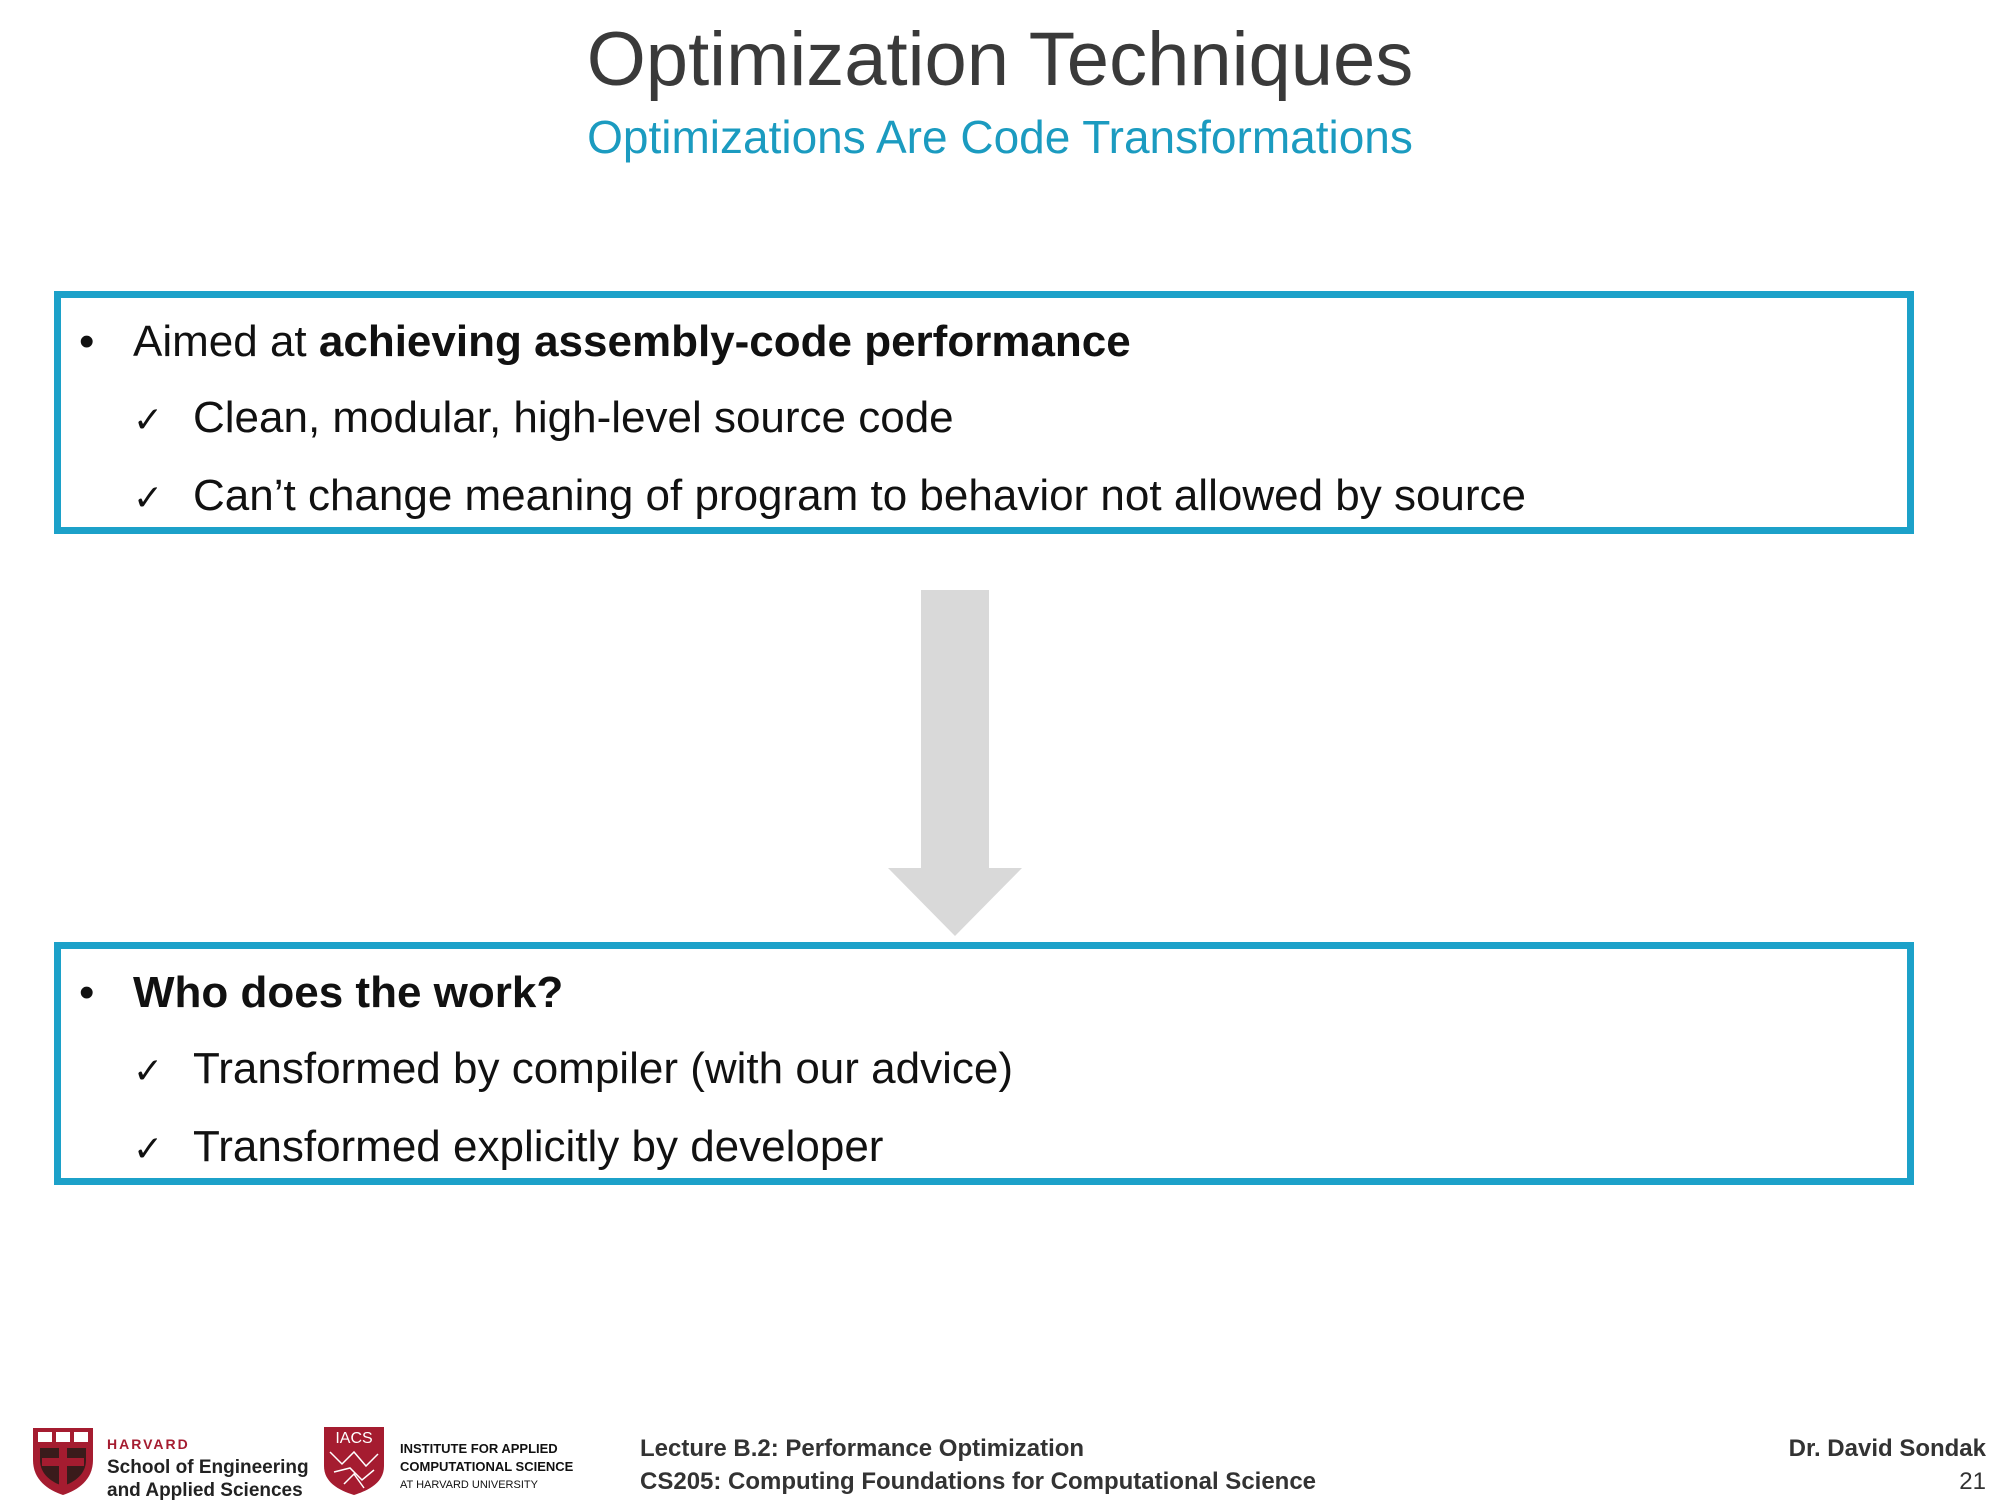 The width and height of the screenshot is (2000, 1502). Describe the element at coordinates (955, 763) in the screenshot. I see `down-arrow-icon` at that location.